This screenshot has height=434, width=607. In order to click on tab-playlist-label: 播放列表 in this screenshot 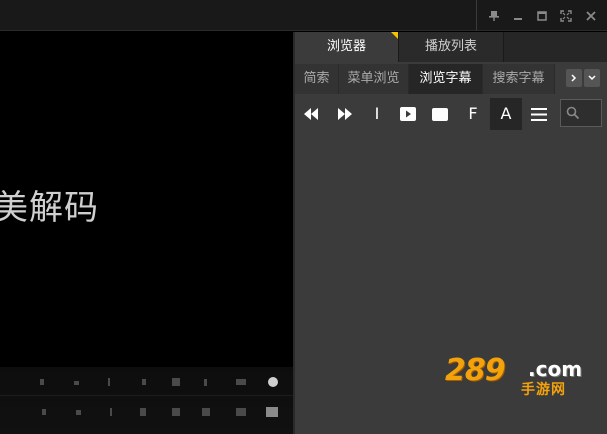, I will do `click(450, 46)`.